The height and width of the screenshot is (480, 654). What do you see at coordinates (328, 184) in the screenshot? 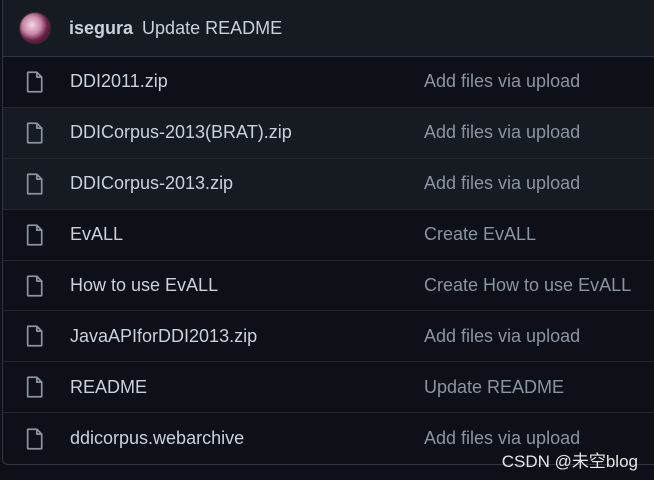
I see `file-row: DDICorpus-2013.zip Add files via upload` at bounding box center [328, 184].